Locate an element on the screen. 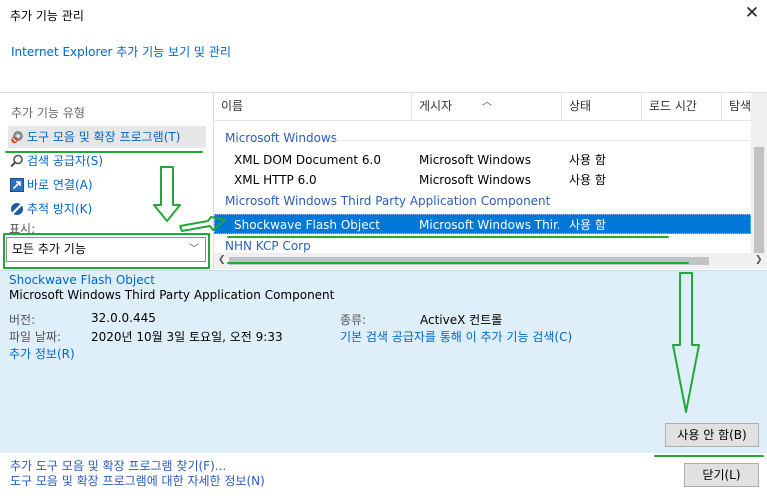 The image size is (767, 499). annotation-box-dropdown is located at coordinates (106, 251).